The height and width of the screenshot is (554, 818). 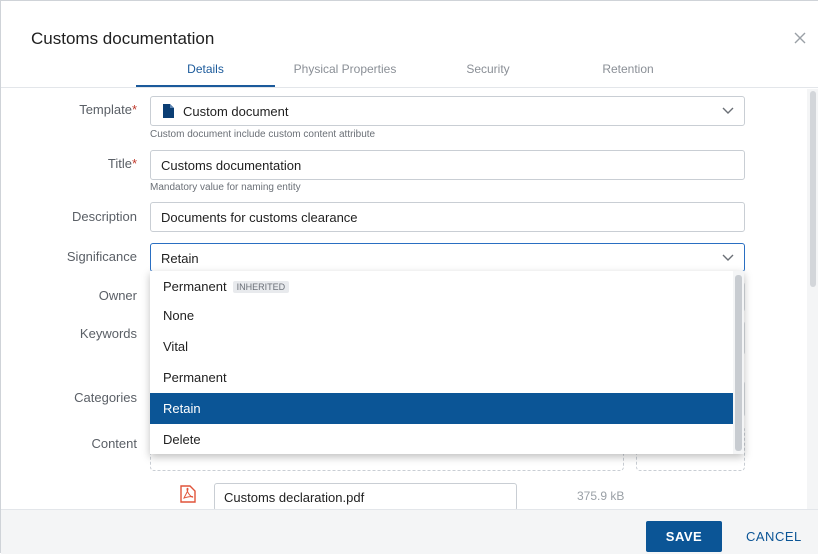 I want to click on significance-option-permanent-inherited: Permanent INHERITED, so click(x=441, y=286).